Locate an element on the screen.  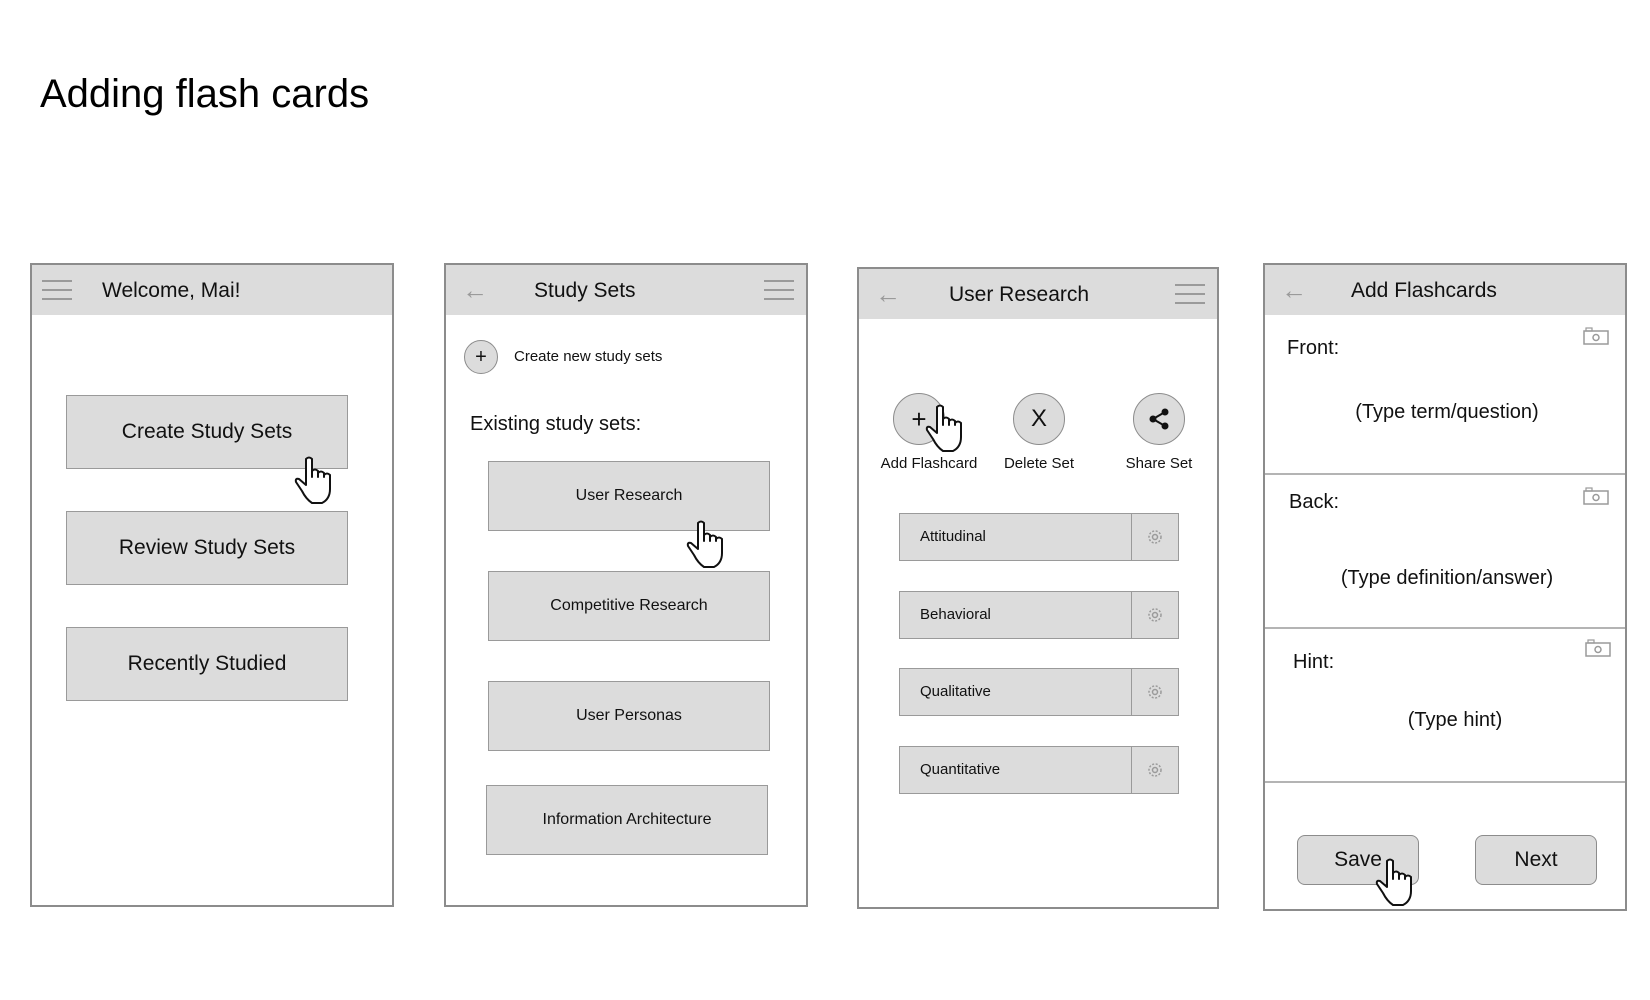
card-label: Attitudinal is located at coordinates (953, 536).